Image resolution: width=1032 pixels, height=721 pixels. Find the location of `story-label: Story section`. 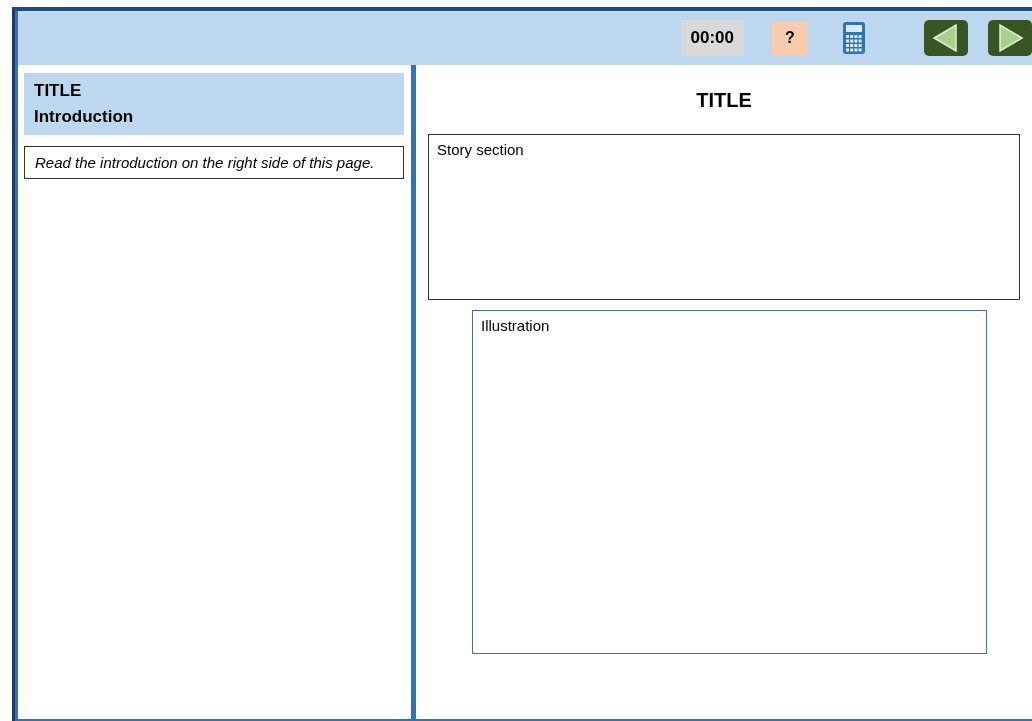

story-label: Story section is located at coordinates (480, 149).